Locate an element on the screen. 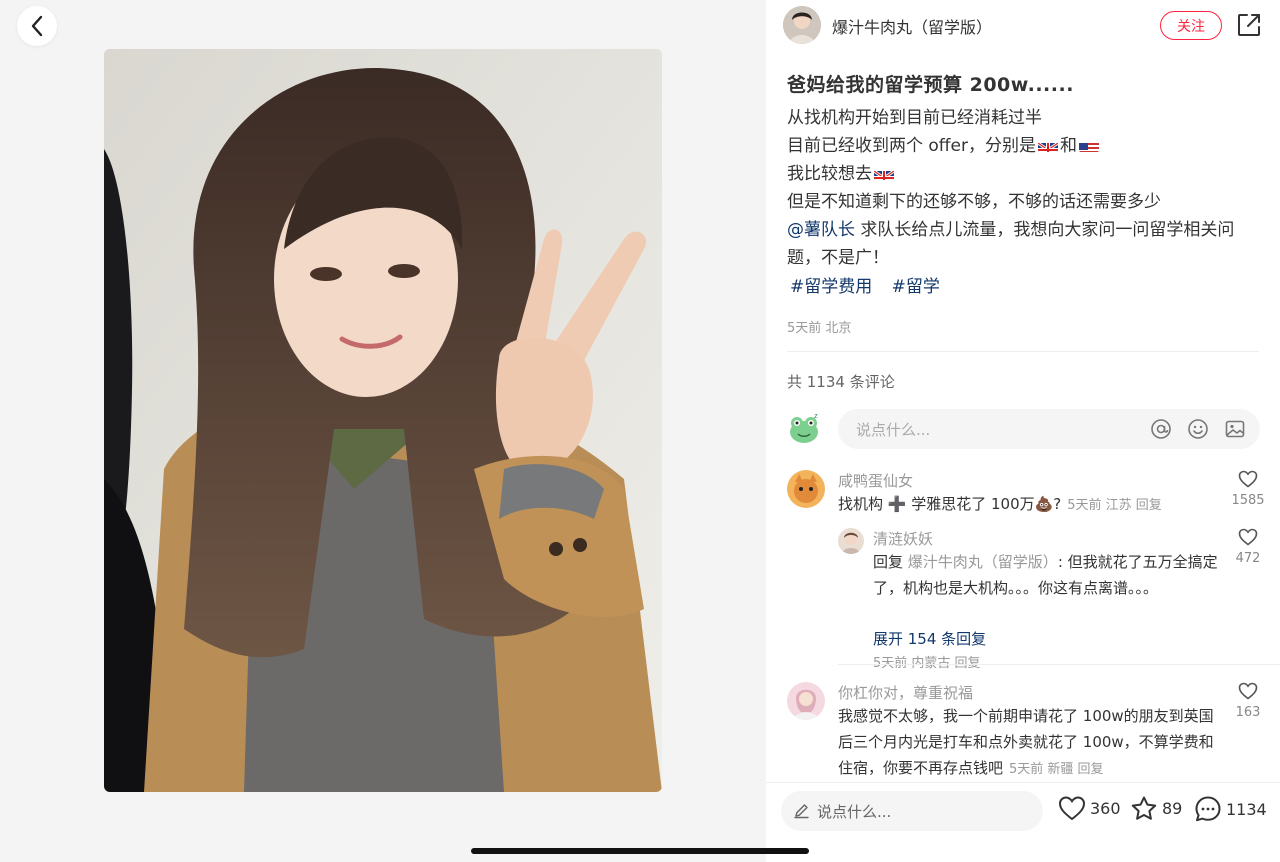  like-button: 360 is located at coordinates (1089, 808).